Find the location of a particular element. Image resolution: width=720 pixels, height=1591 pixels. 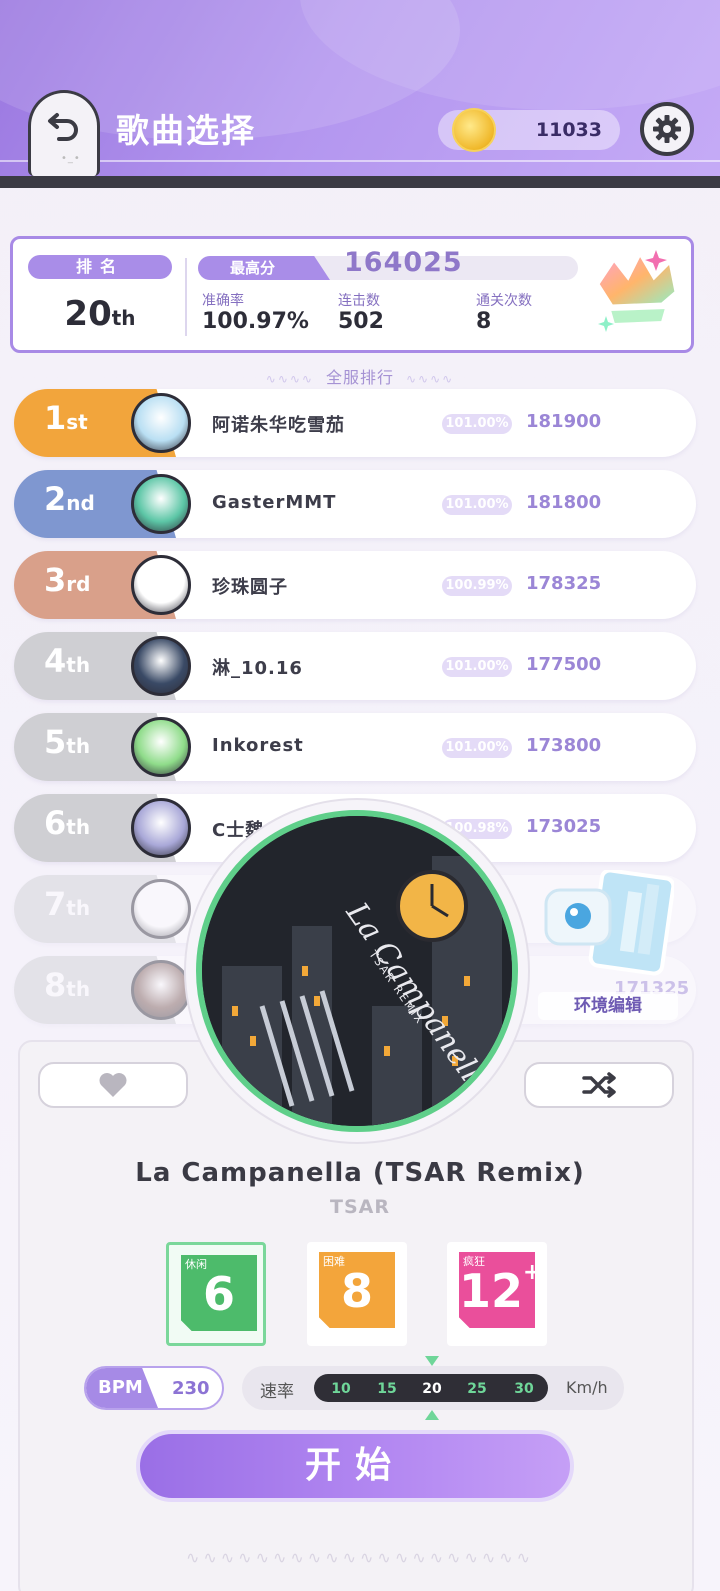

album-art-image: La Campanella TSAR REMIX is located at coordinates (357, 971).